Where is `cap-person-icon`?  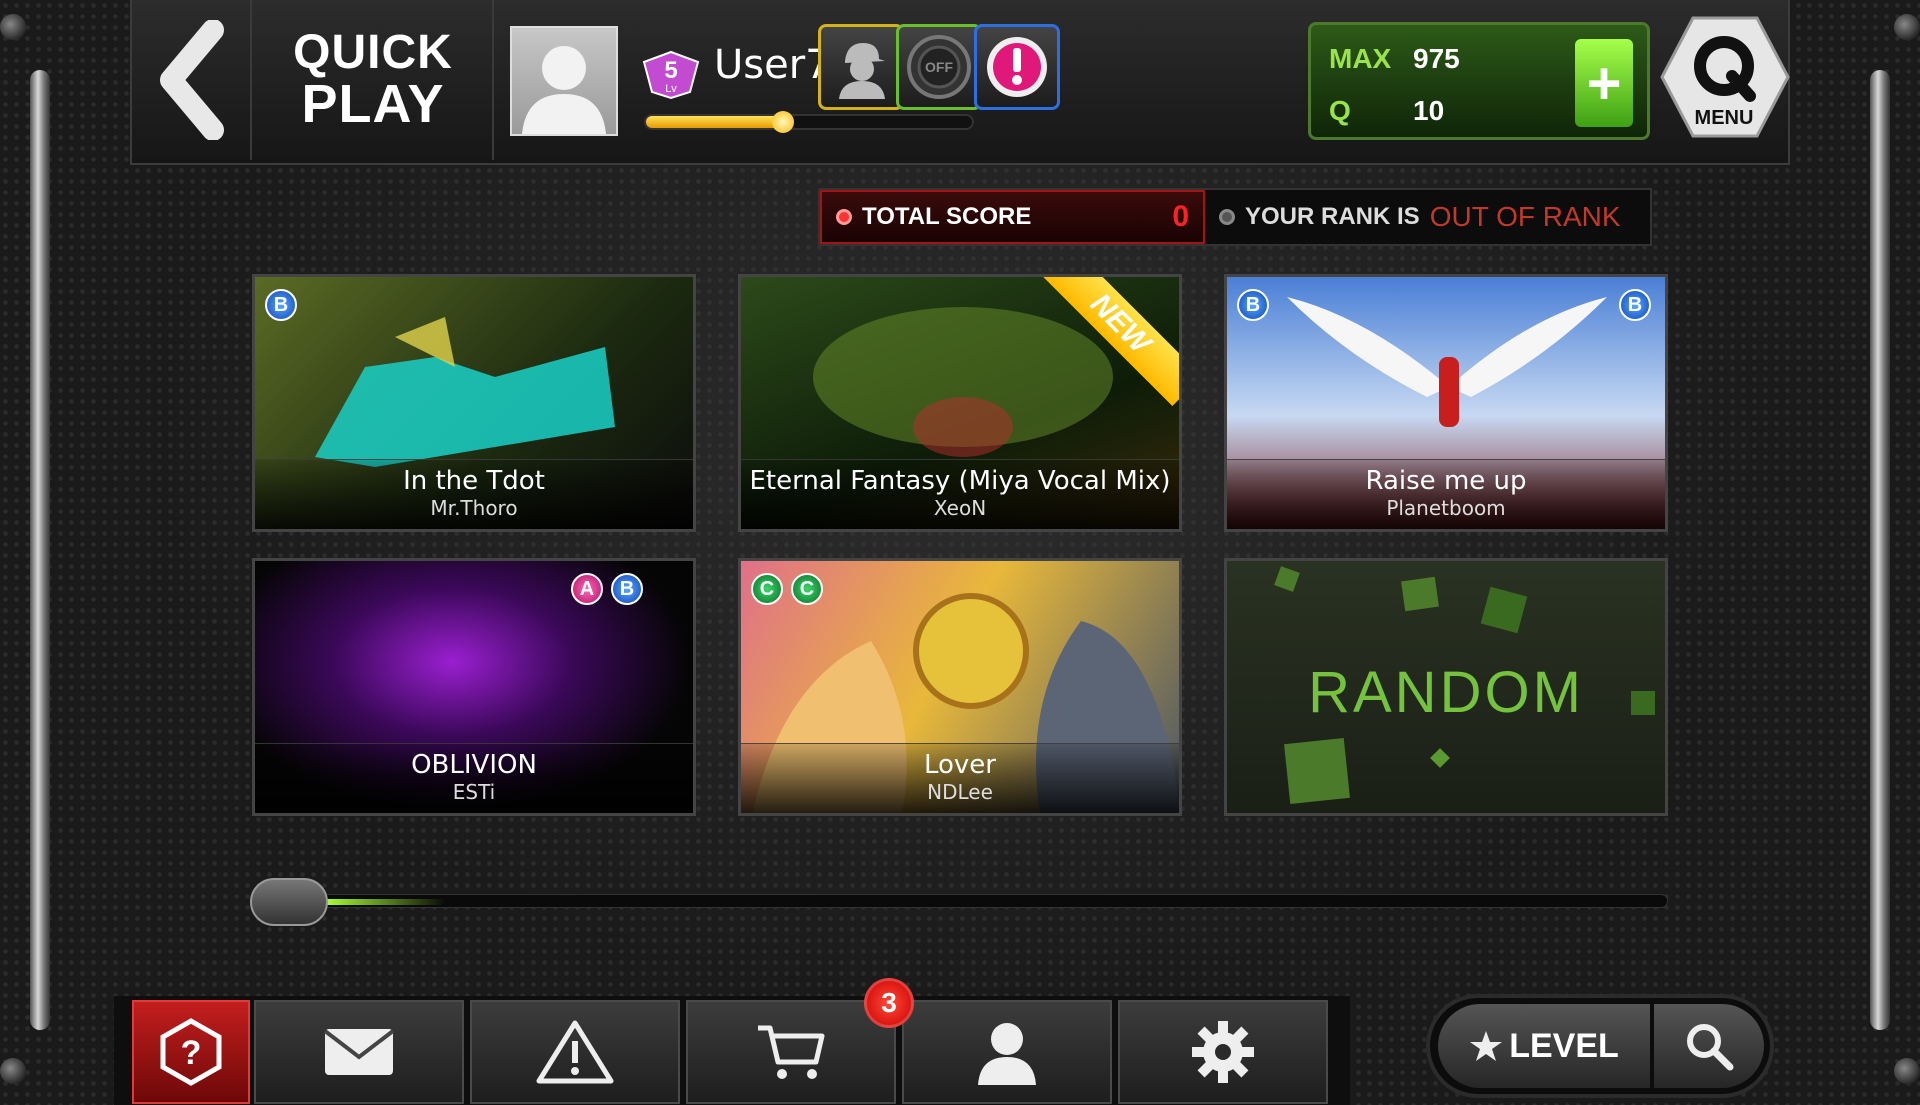
cap-person-icon is located at coordinates (862, 71).